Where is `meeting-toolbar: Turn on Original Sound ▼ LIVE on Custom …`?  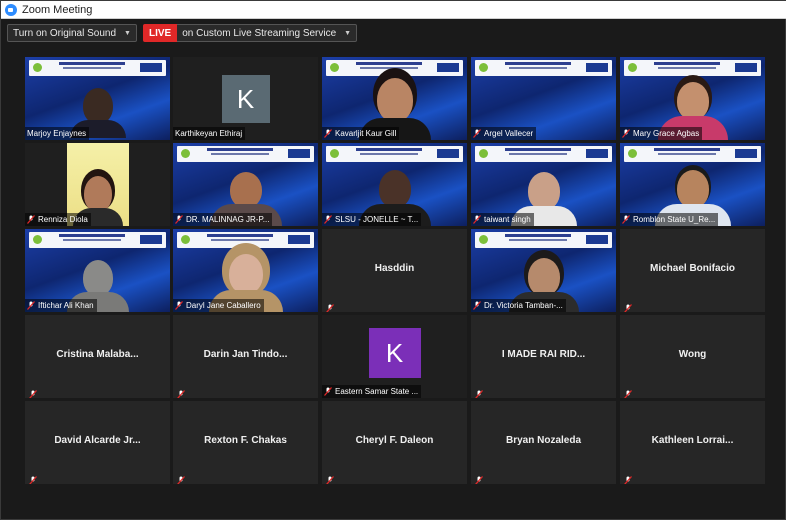 meeting-toolbar: Turn on Original Sound ▼ LIVE on Custom … is located at coordinates (393, 33).